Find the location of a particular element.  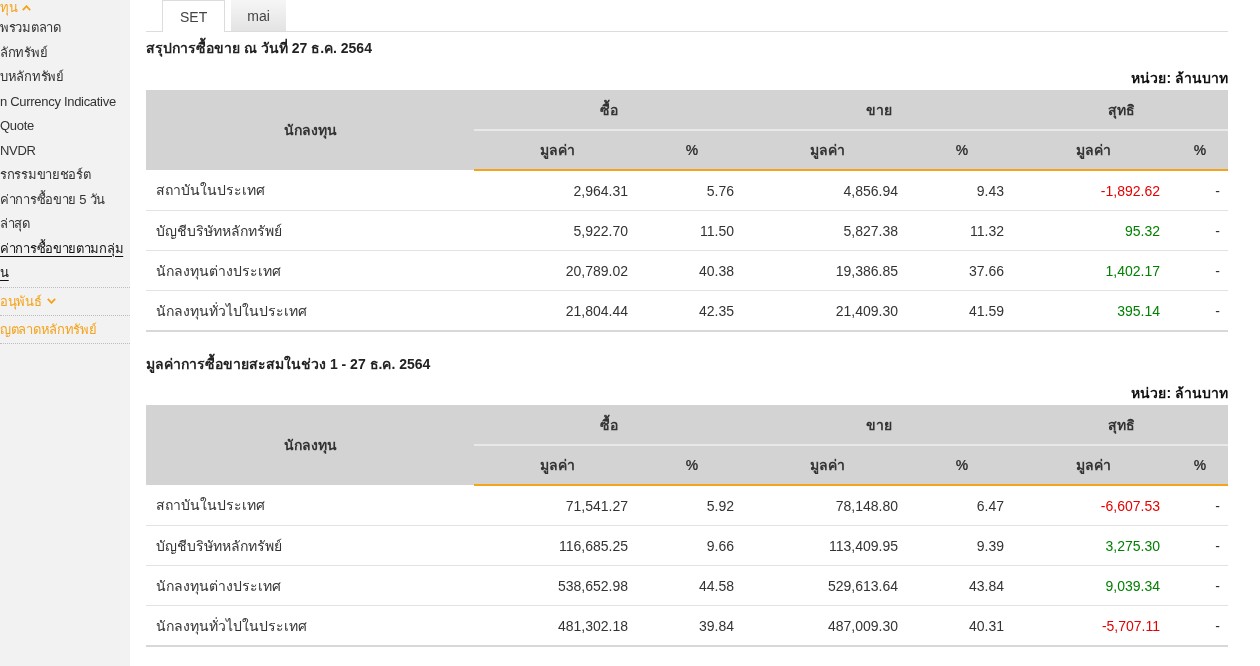

table-cell: 9.43 is located at coordinates (962, 190).